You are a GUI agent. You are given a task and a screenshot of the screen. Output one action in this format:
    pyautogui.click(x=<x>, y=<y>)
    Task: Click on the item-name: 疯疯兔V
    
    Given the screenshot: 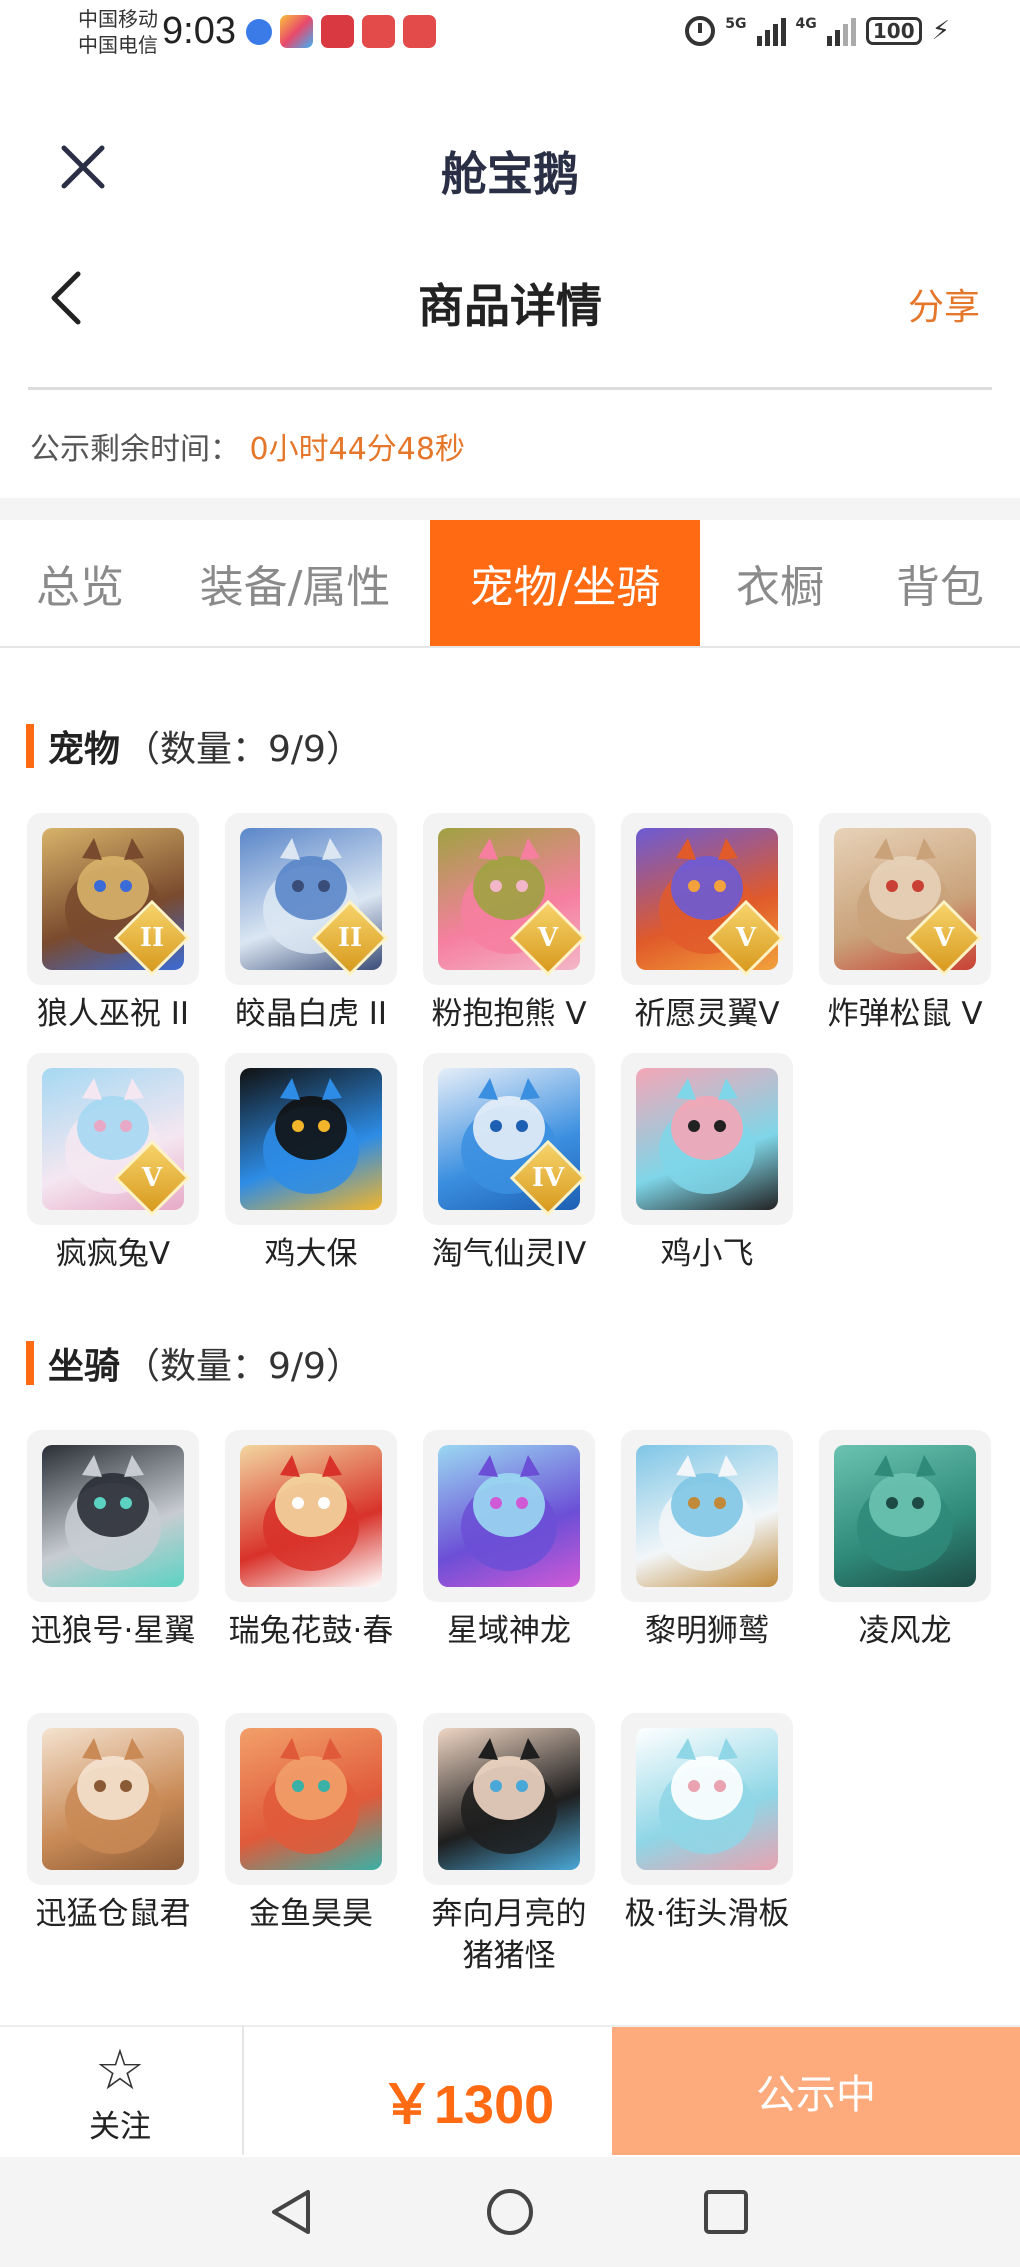 What is the action you would take?
    pyautogui.click(x=113, y=1254)
    